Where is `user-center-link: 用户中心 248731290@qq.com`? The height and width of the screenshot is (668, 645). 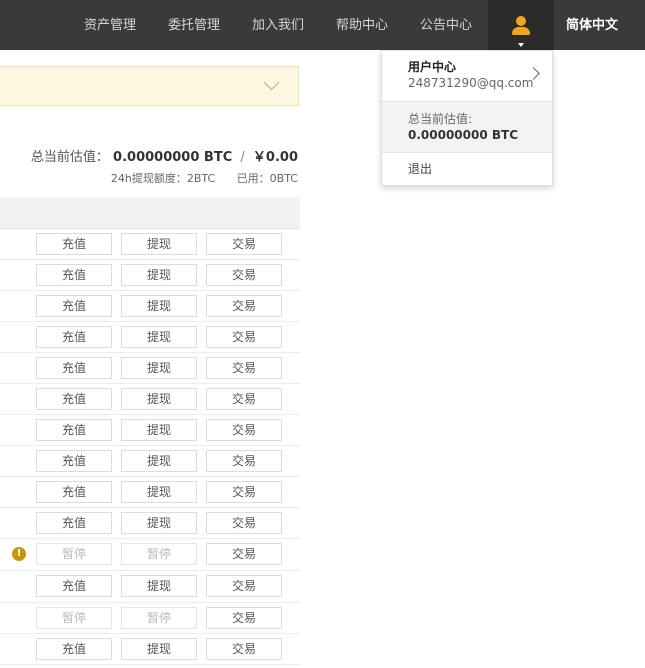
user-center-link: 用户中心 248731290@qq.com is located at coordinates (467, 76).